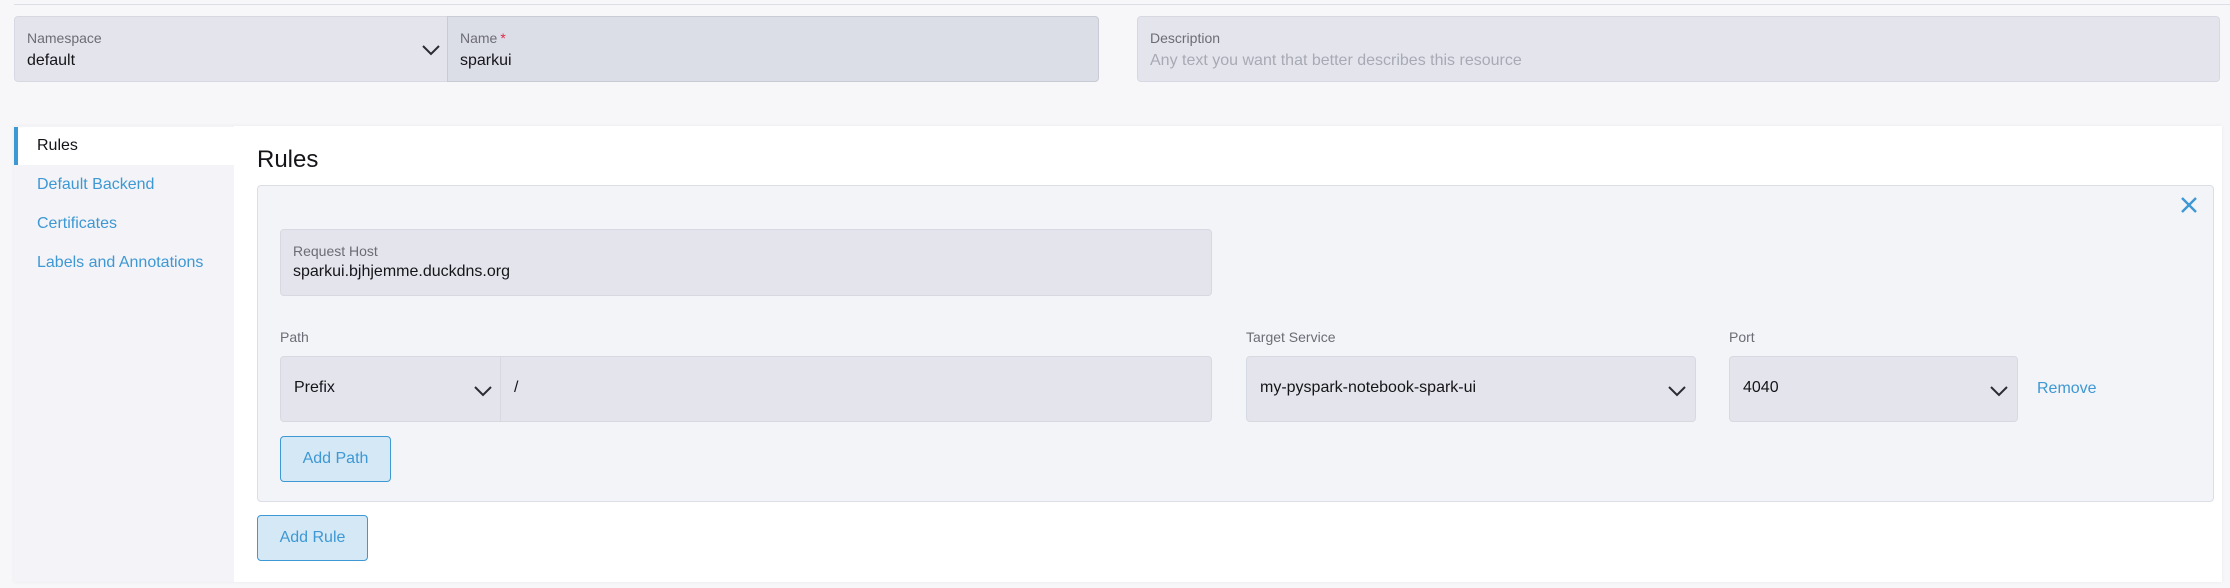 Image resolution: width=2230 pixels, height=588 pixels. I want to click on rules-title: Rules, so click(288, 159).